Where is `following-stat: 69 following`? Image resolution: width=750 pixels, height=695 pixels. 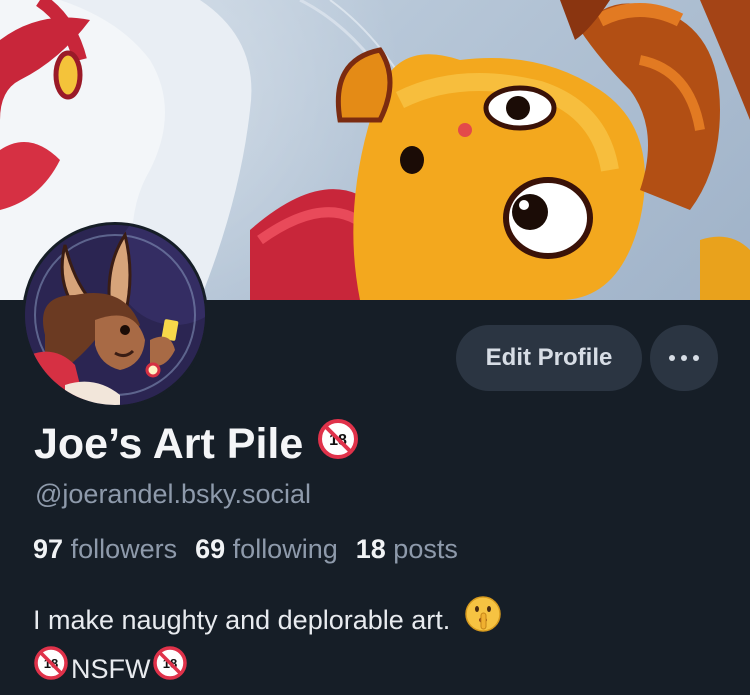 following-stat: 69 following is located at coordinates (266, 549).